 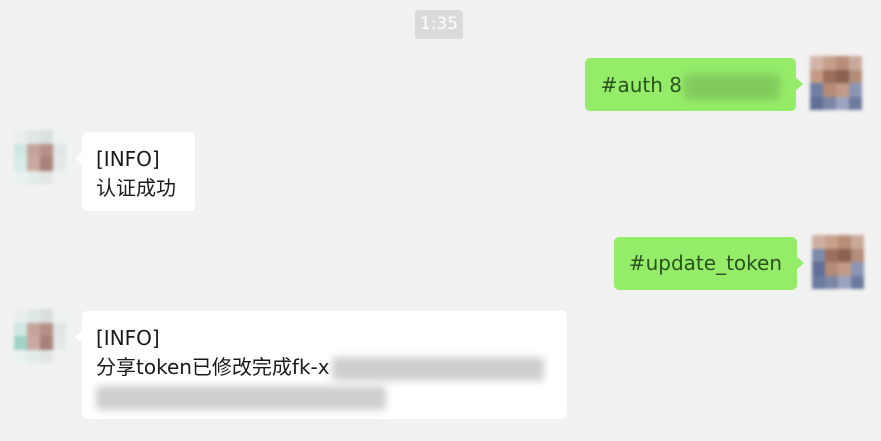 What do you see at coordinates (641, 85) in the screenshot?
I see `message-text: #auth 8` at bounding box center [641, 85].